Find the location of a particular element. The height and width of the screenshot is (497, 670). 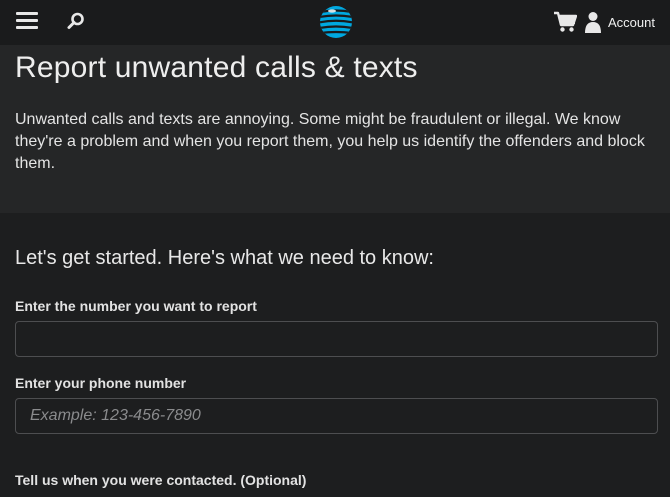

page-title: Report unwanted calls & texts is located at coordinates (216, 67).